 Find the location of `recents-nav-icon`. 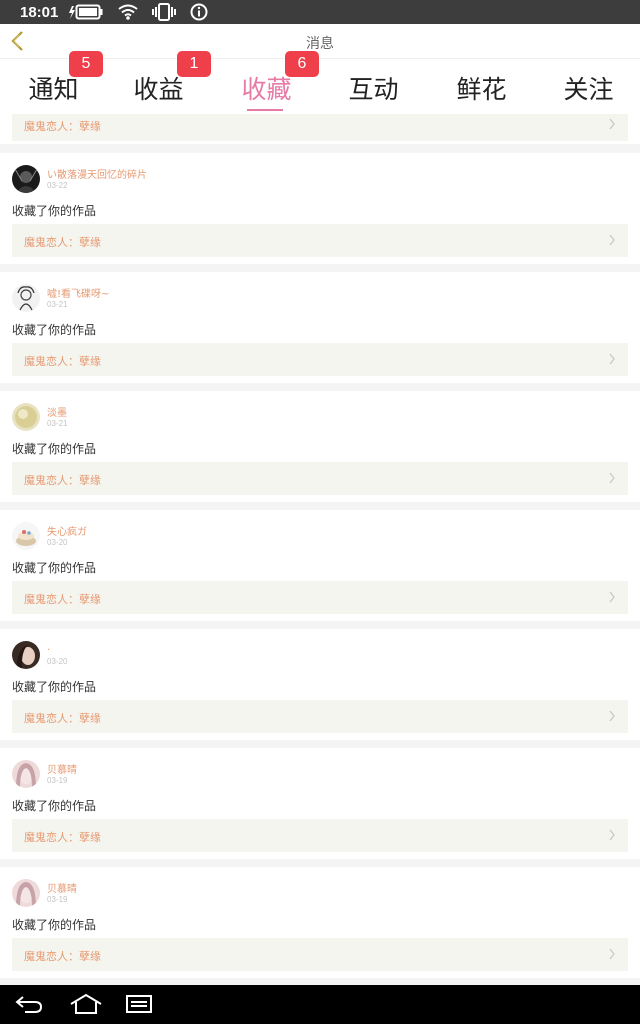

recents-nav-icon is located at coordinates (139, 1004).